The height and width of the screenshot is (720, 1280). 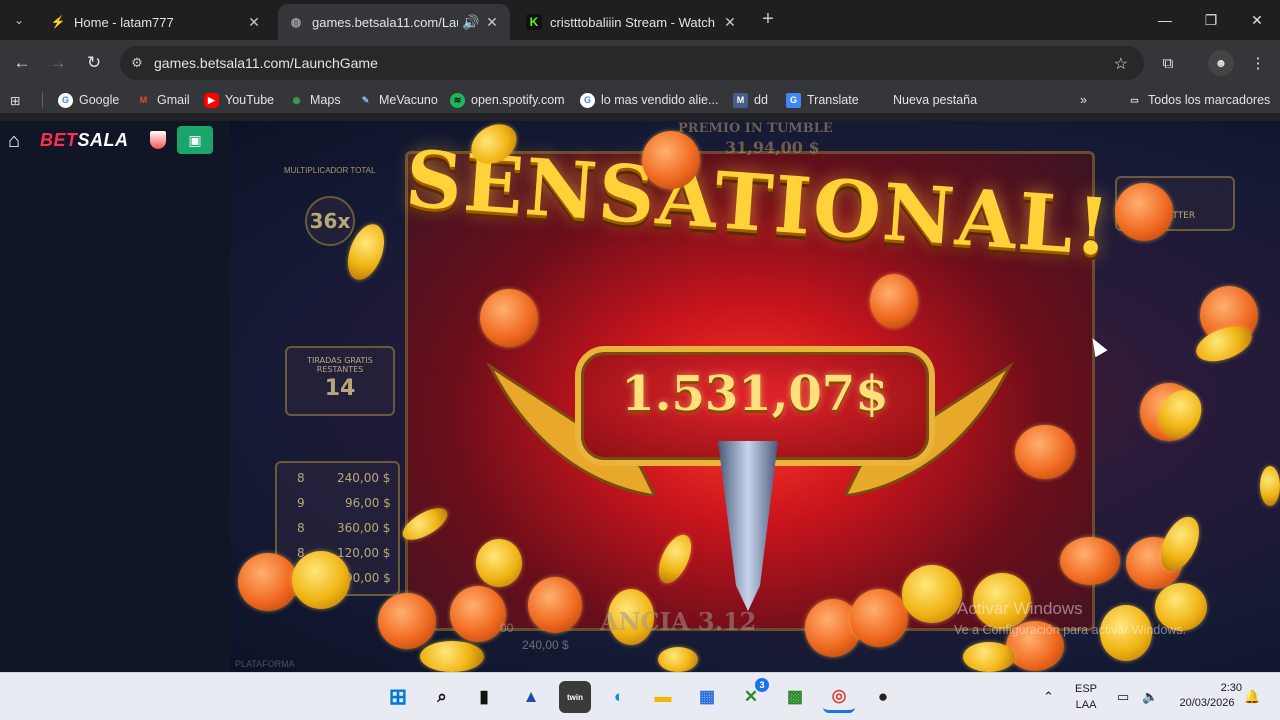 What do you see at coordinates (398, 697) in the screenshot?
I see `windows-start-icon: ⊞` at bounding box center [398, 697].